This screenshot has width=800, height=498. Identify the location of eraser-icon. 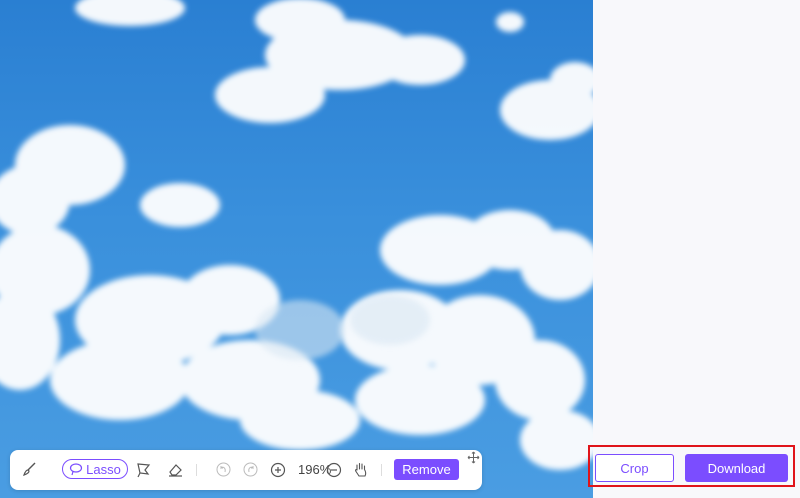
(175, 469).